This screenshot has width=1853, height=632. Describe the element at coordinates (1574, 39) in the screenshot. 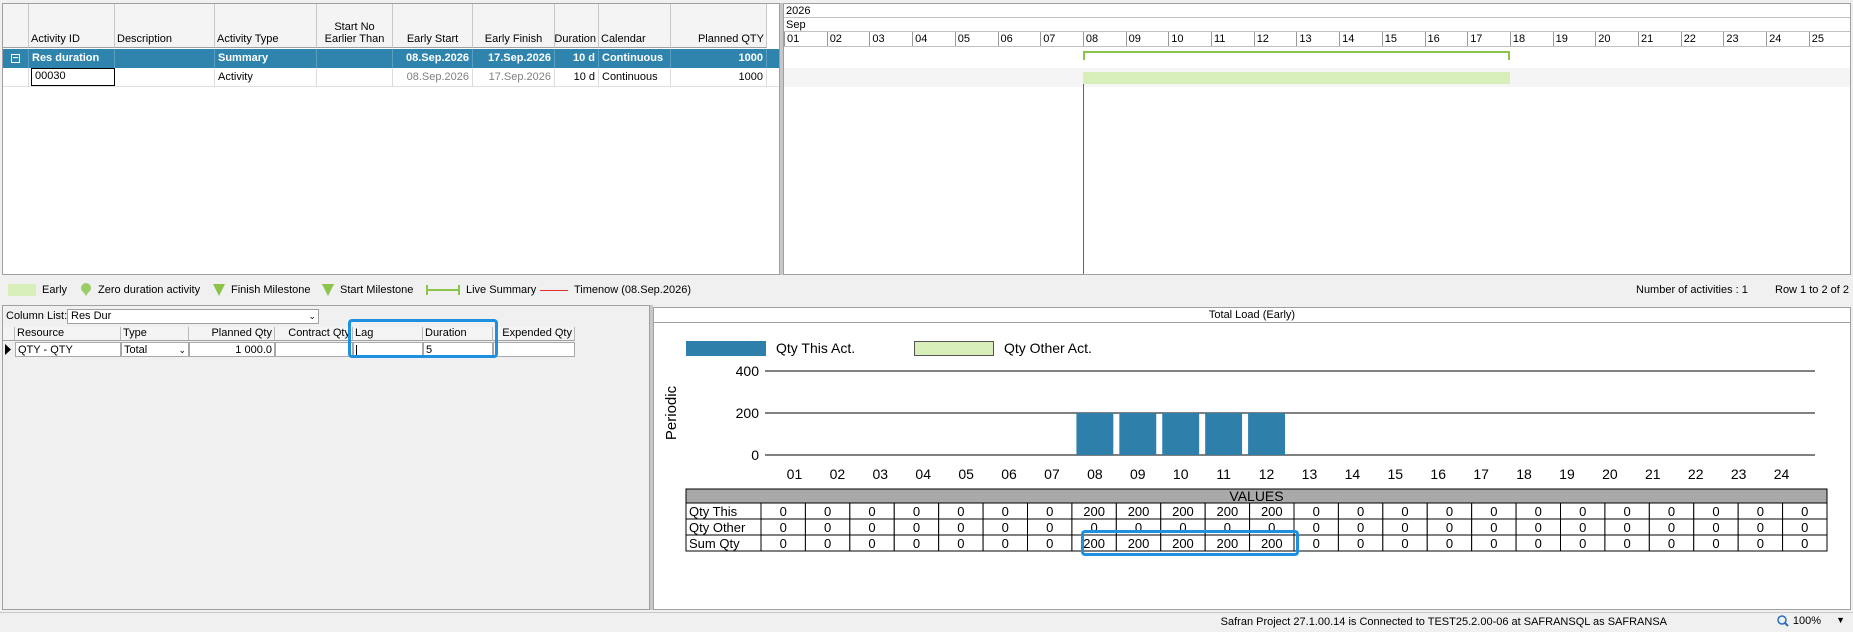

I see `gantt-day-19: 19` at that location.